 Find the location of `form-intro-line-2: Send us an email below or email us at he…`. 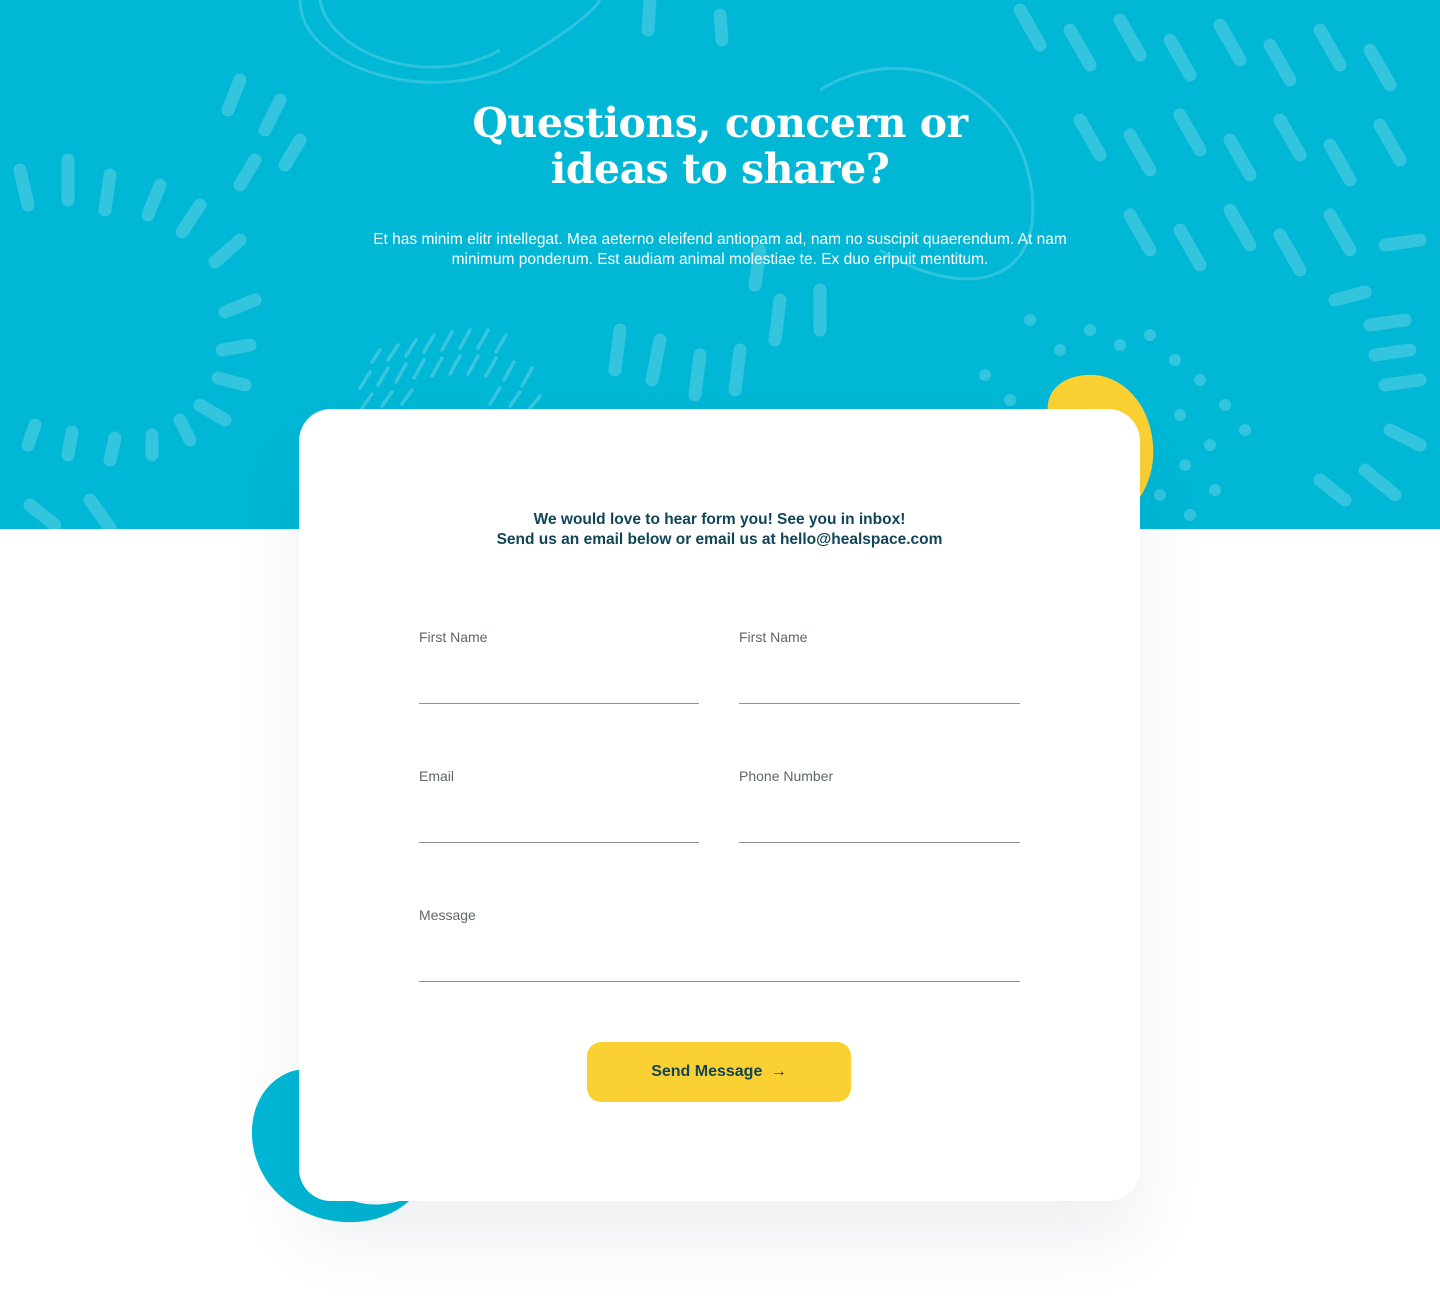

form-intro-line-2: Send us an email below or email us at he… is located at coordinates (719, 539).